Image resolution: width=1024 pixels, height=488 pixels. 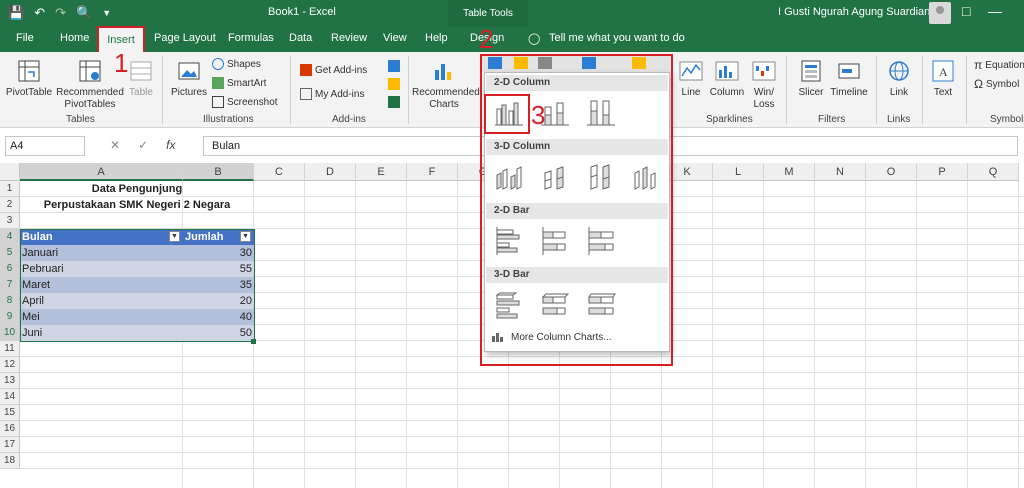 What do you see at coordinates (137, 205) in the screenshot?
I see `title-cell-2: Perpustakaan SMK Negeri 2 Negara` at bounding box center [137, 205].